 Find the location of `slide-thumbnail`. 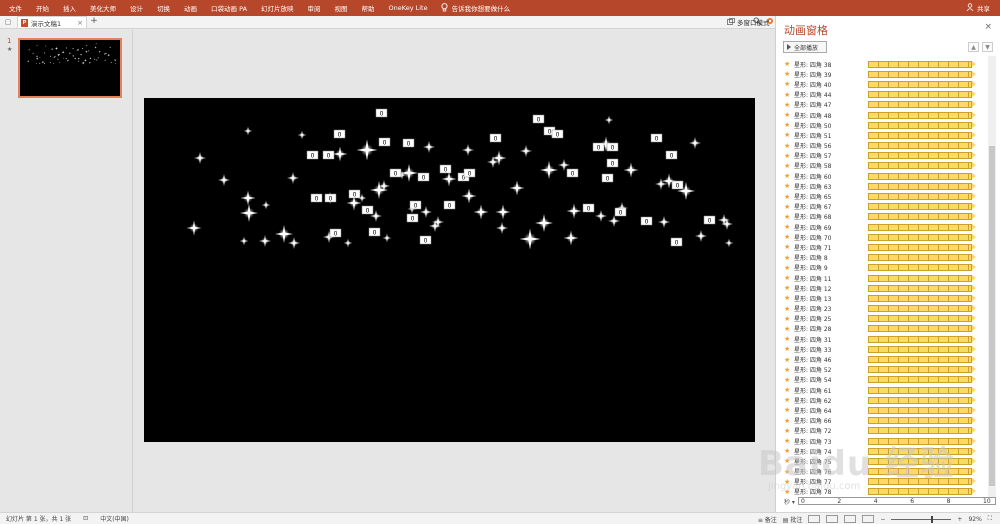

slide-thumbnail is located at coordinates (70, 68).